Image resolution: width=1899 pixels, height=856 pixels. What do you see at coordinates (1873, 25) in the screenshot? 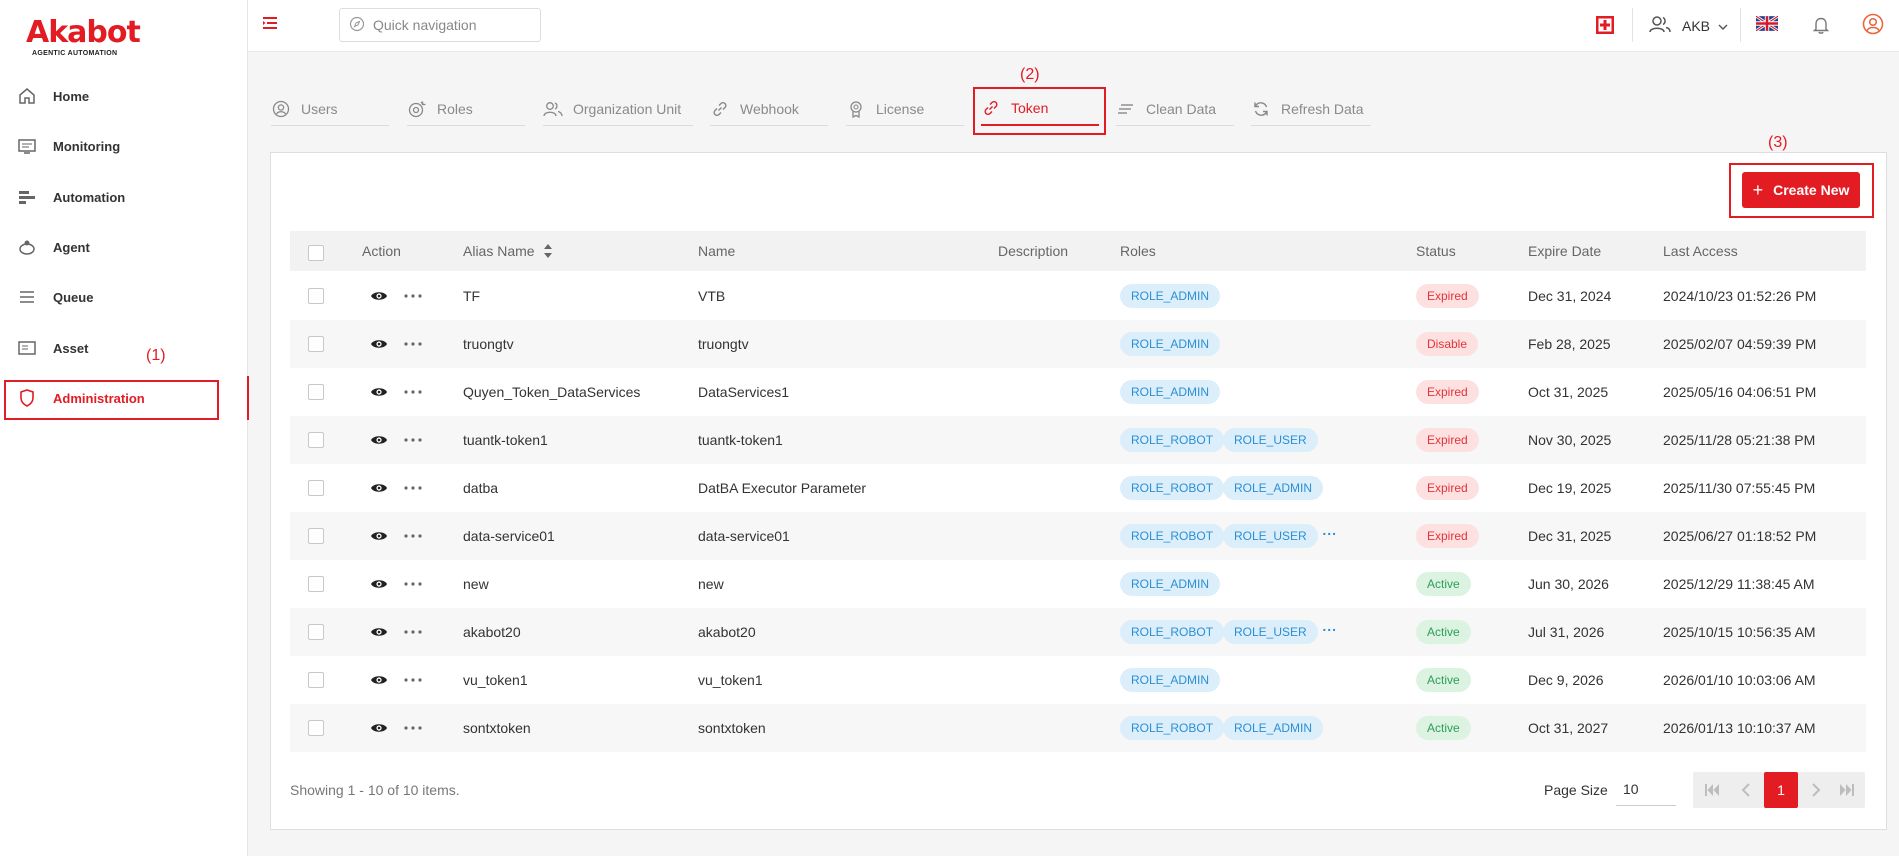
I see `avatar-icon` at bounding box center [1873, 25].